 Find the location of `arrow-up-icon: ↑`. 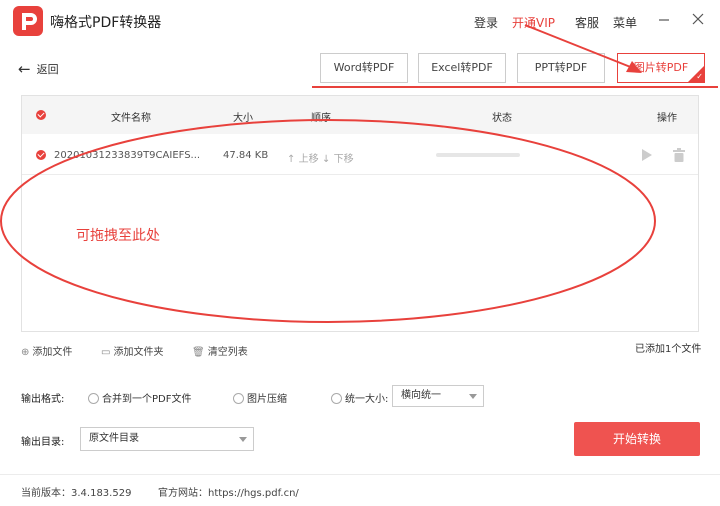

arrow-up-icon: ↑ is located at coordinates (291, 159).